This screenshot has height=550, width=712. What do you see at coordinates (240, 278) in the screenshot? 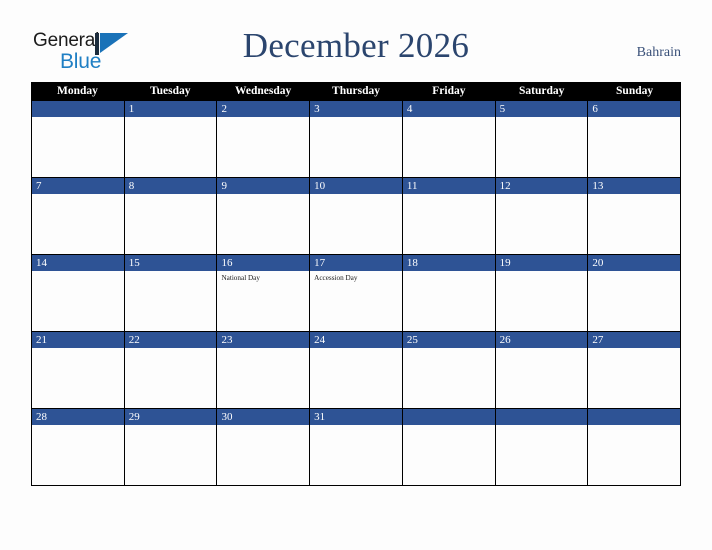
I see `holiday-label: National Day` at bounding box center [240, 278].